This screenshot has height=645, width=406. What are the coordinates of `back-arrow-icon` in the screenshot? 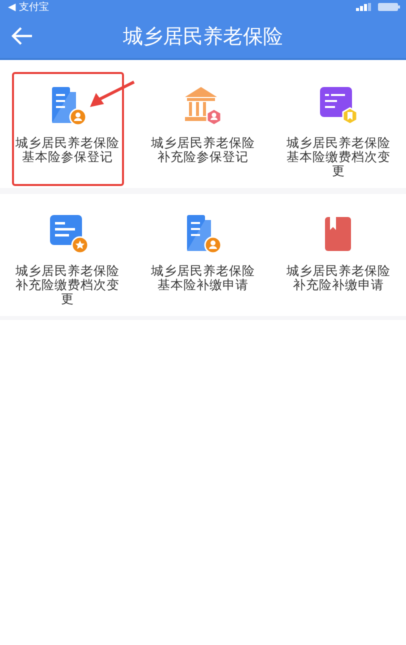 It's located at (22, 36).